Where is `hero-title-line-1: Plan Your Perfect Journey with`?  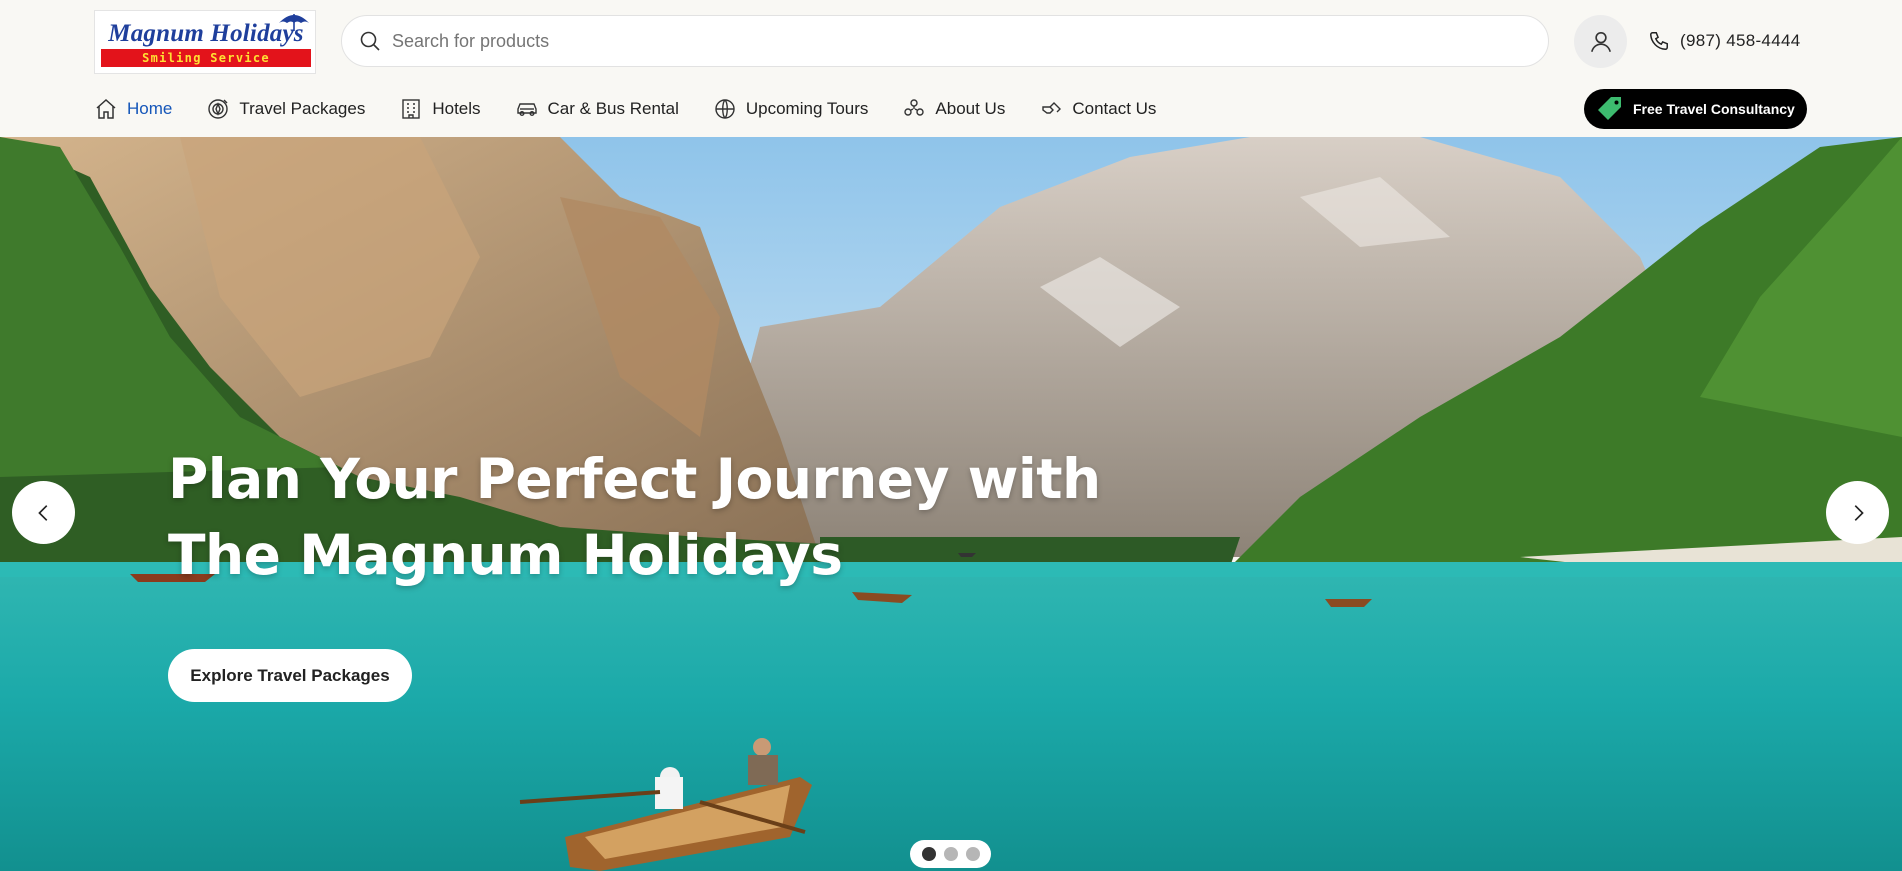
hero-title-line-1: Plan Your Perfect Journey with is located at coordinates (634, 479).